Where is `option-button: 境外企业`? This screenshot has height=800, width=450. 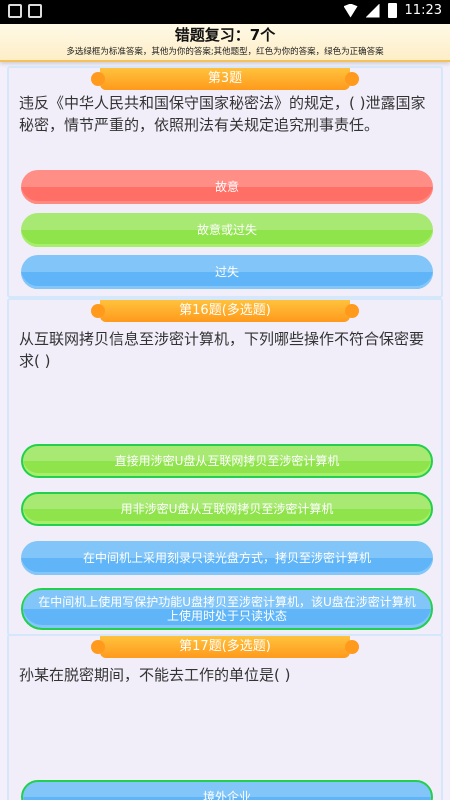
option-button: 境外企业 is located at coordinates (227, 790).